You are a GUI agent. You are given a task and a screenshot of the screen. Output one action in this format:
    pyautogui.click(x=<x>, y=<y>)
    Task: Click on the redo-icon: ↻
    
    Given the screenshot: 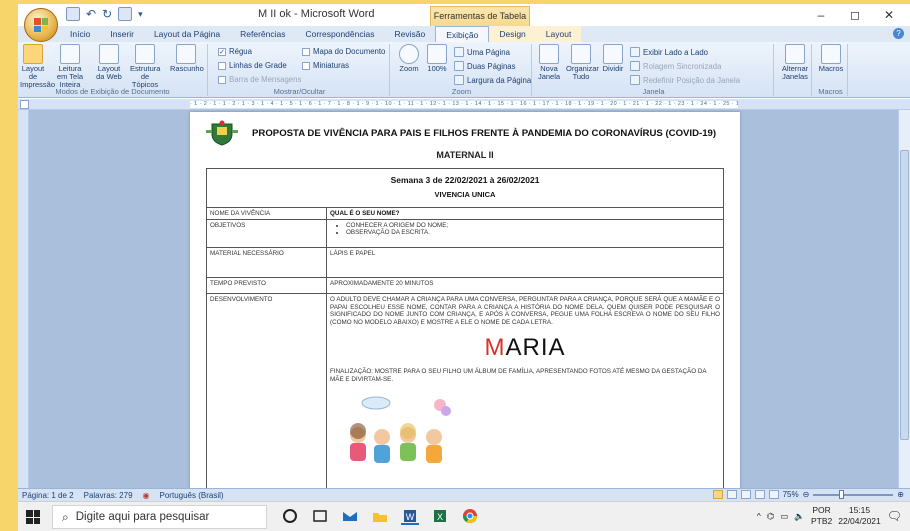 What is the action you would take?
    pyautogui.click(x=107, y=14)
    